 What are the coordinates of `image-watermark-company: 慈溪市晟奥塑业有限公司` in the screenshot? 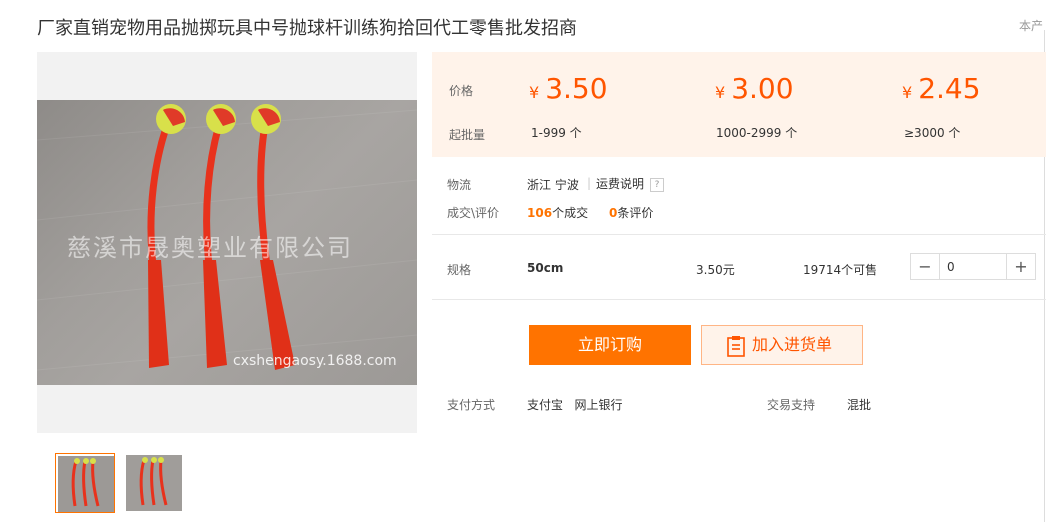 It's located at (210, 248).